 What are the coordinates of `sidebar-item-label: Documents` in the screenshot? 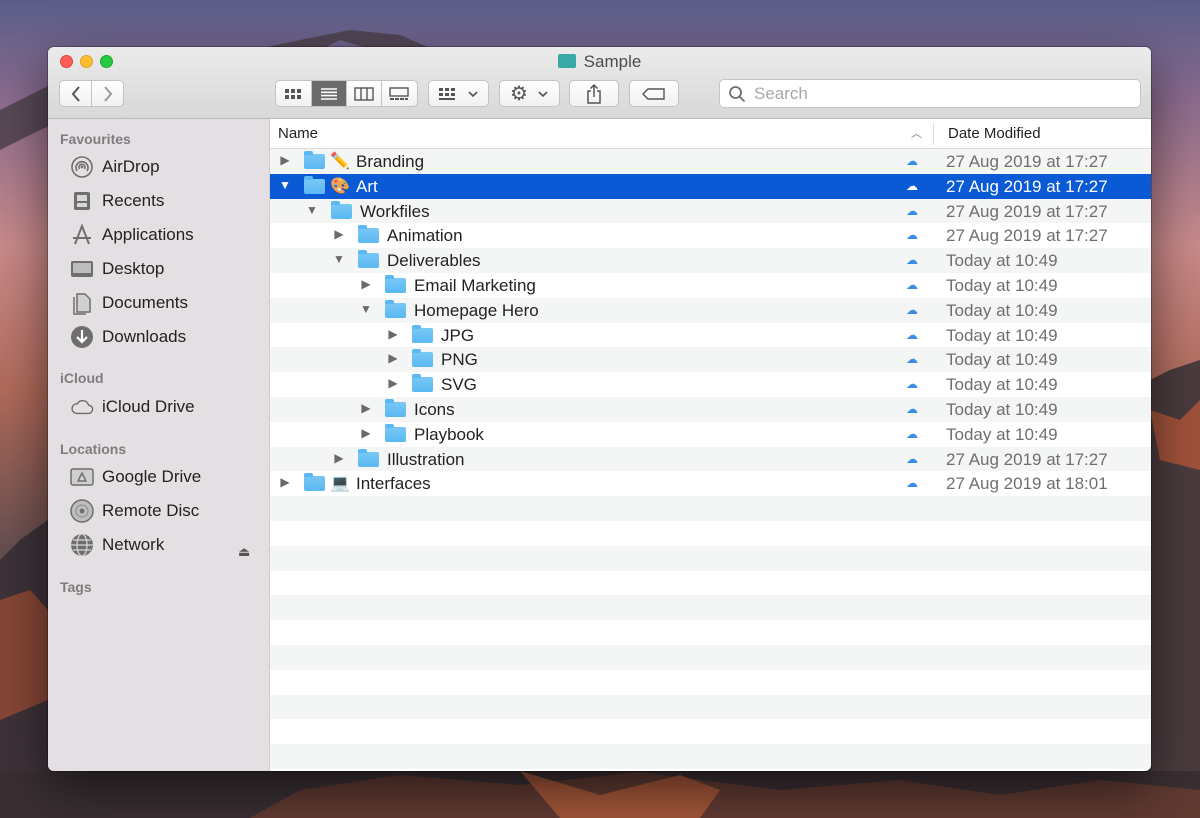 It's located at (145, 302).